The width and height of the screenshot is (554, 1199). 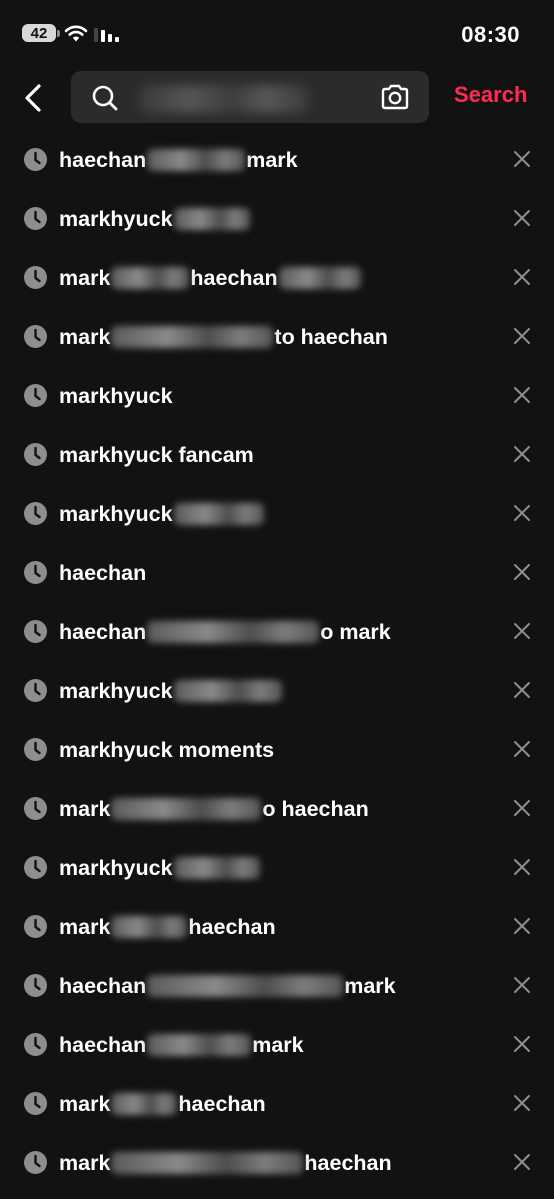 I want to click on signal-icon, so click(x=106, y=35).